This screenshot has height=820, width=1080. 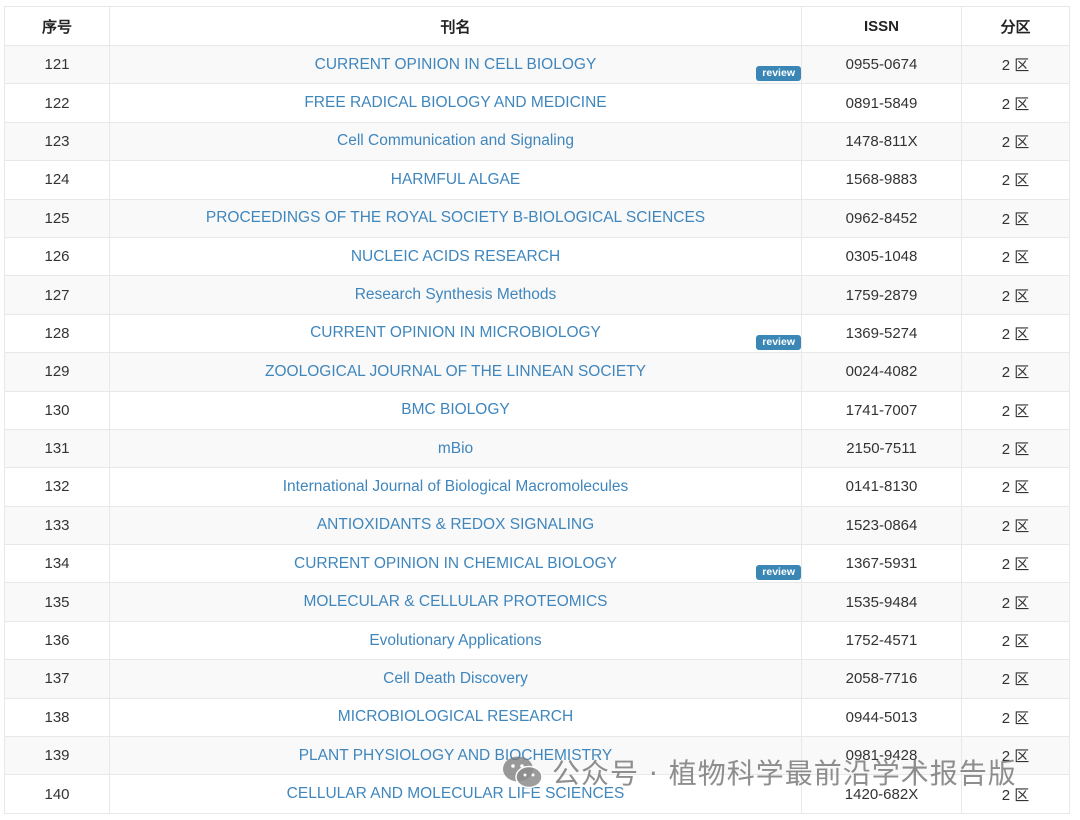 I want to click on journal-name-cell: FREE RADICAL BIOLOGY AND MEDICINE, so click(x=455, y=103).